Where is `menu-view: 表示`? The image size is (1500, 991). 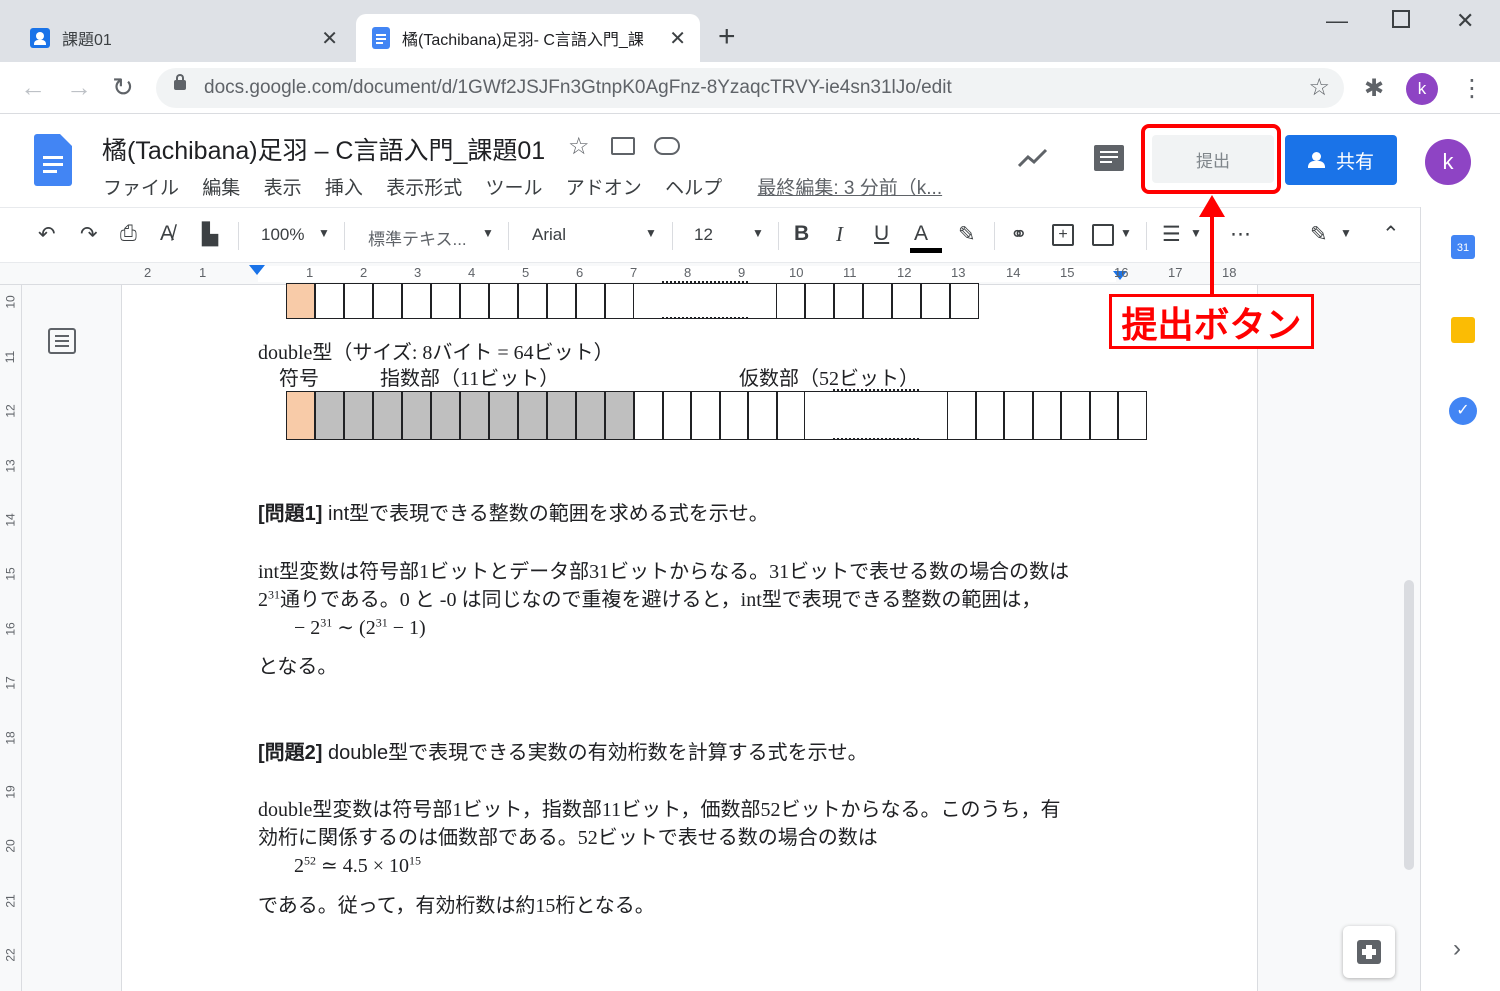 menu-view: 表示 is located at coordinates (283, 188).